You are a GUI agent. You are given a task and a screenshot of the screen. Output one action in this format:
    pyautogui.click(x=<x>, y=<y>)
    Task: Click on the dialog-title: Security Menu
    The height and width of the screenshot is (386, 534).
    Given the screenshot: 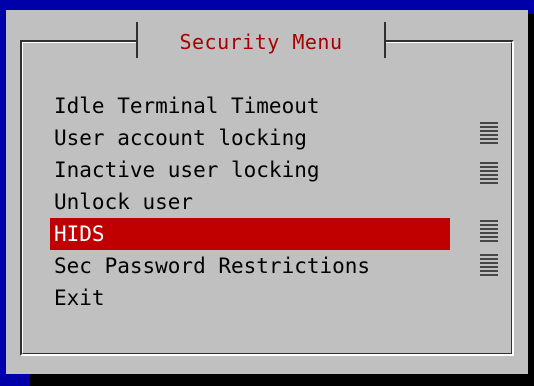 What is the action you would take?
    pyautogui.click(x=261, y=42)
    